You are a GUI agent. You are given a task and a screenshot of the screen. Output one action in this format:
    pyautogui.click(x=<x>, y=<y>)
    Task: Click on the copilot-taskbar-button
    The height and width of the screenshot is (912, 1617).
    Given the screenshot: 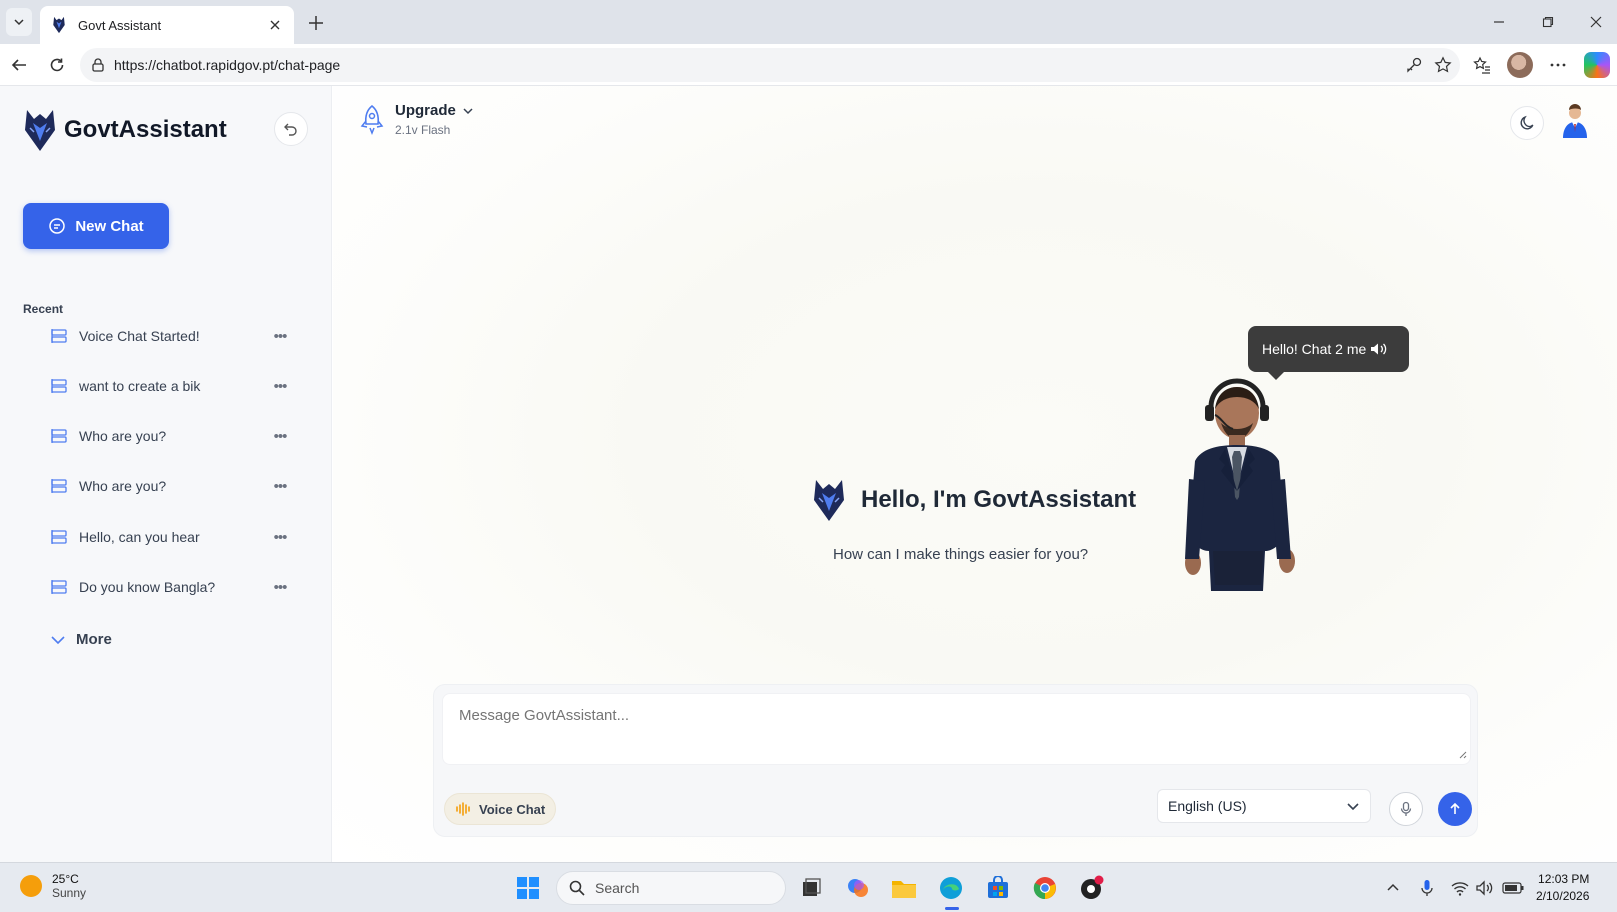 What is the action you would take?
    pyautogui.click(x=858, y=888)
    